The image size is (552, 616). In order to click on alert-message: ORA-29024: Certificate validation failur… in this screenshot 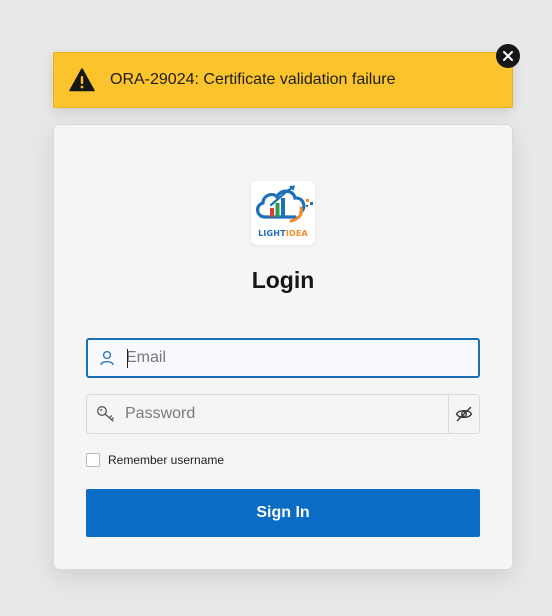, I will do `click(253, 79)`.